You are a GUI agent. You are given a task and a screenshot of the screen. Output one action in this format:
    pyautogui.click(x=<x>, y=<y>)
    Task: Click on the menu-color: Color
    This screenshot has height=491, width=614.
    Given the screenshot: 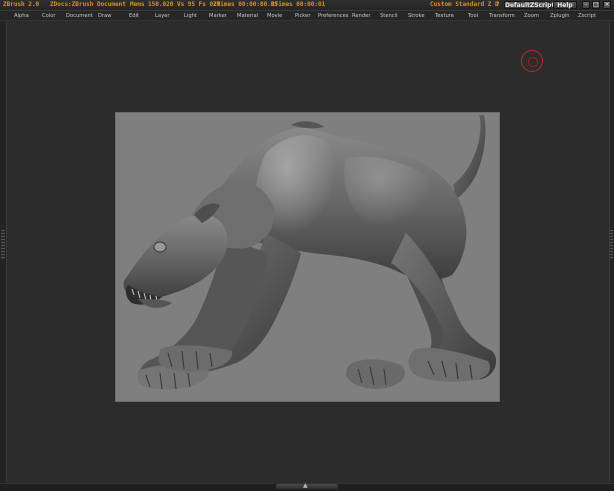 What is the action you would take?
    pyautogui.click(x=49, y=16)
    